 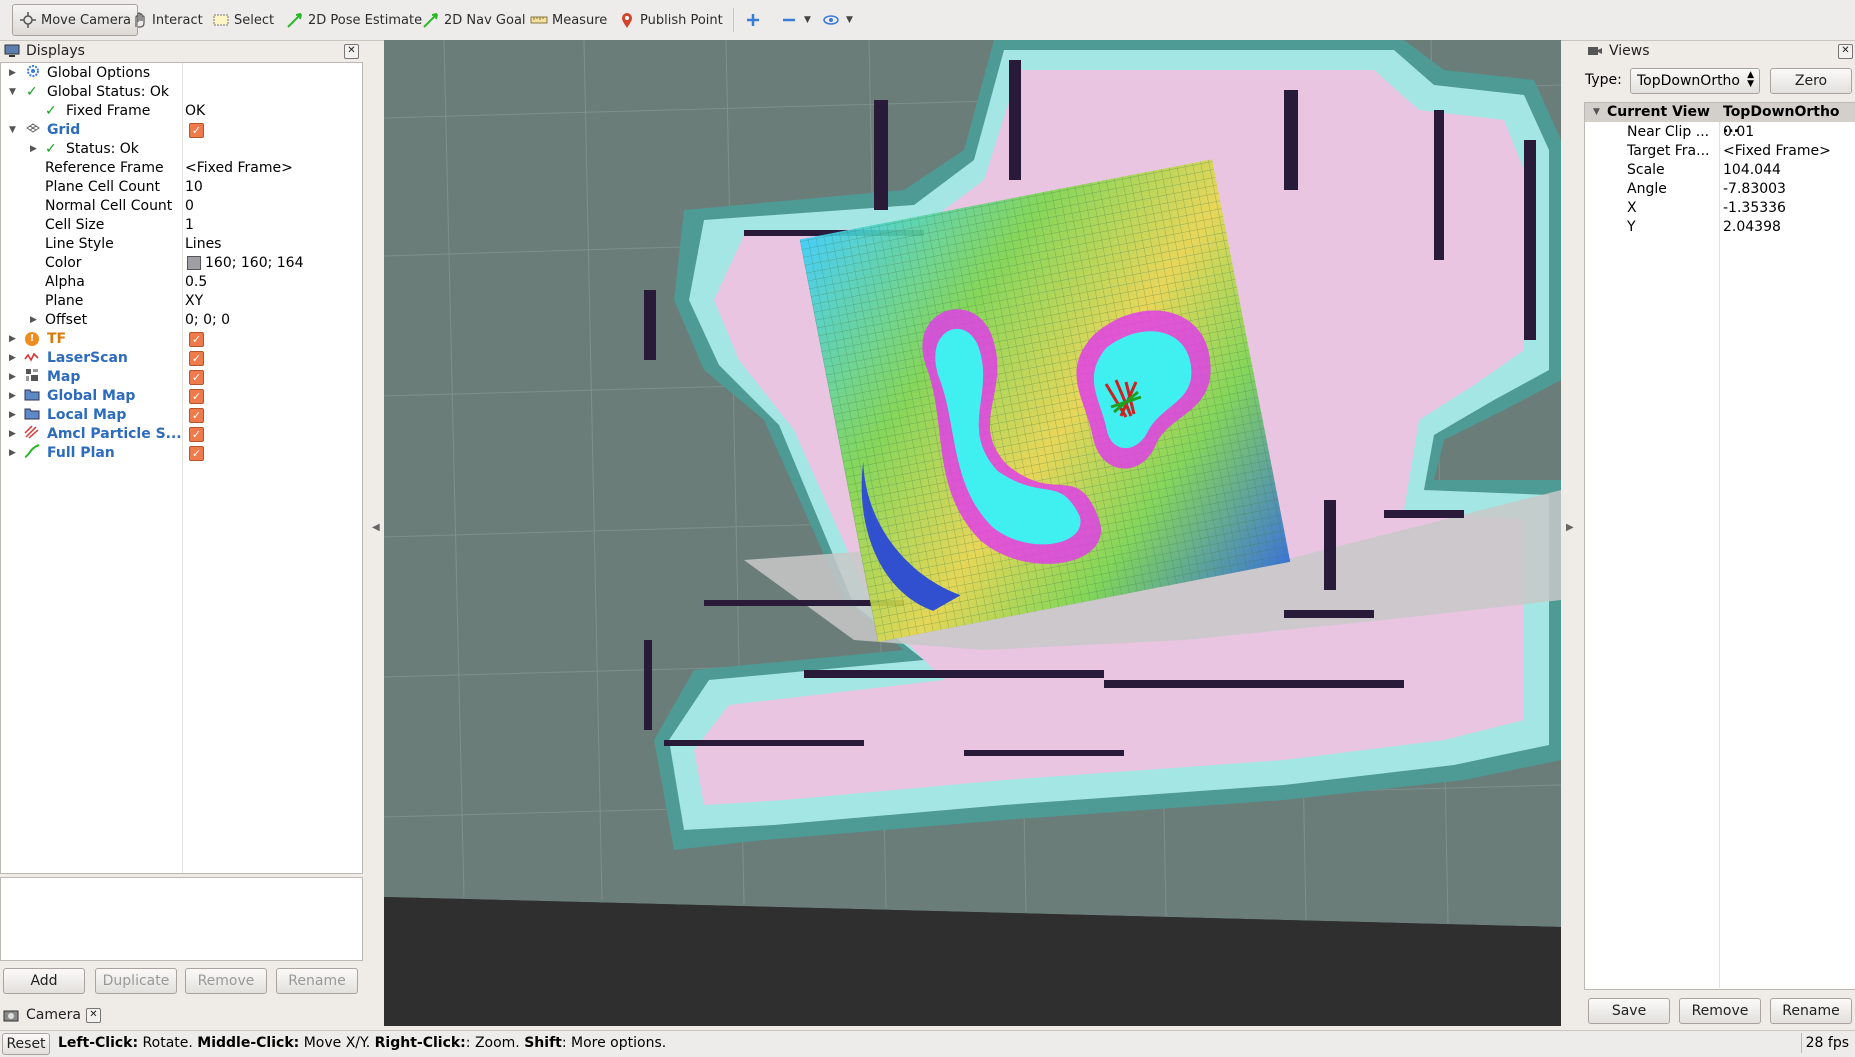 I want to click on measure-button: Measure, so click(x=568, y=20).